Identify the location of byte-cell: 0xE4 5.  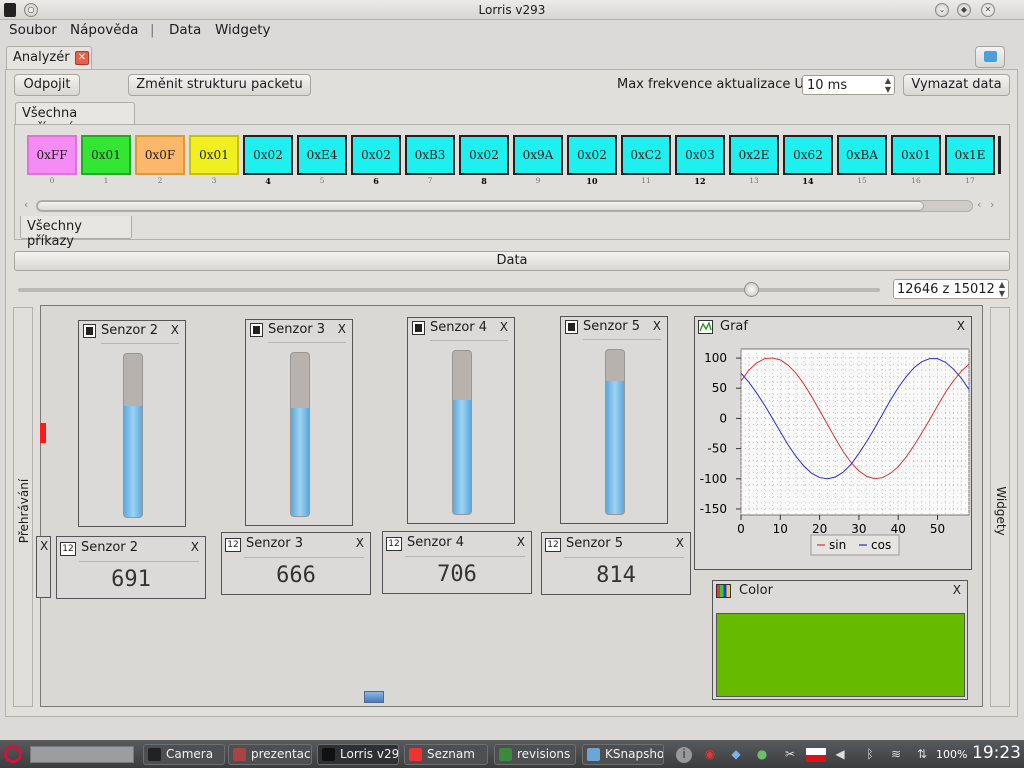
(322, 160).